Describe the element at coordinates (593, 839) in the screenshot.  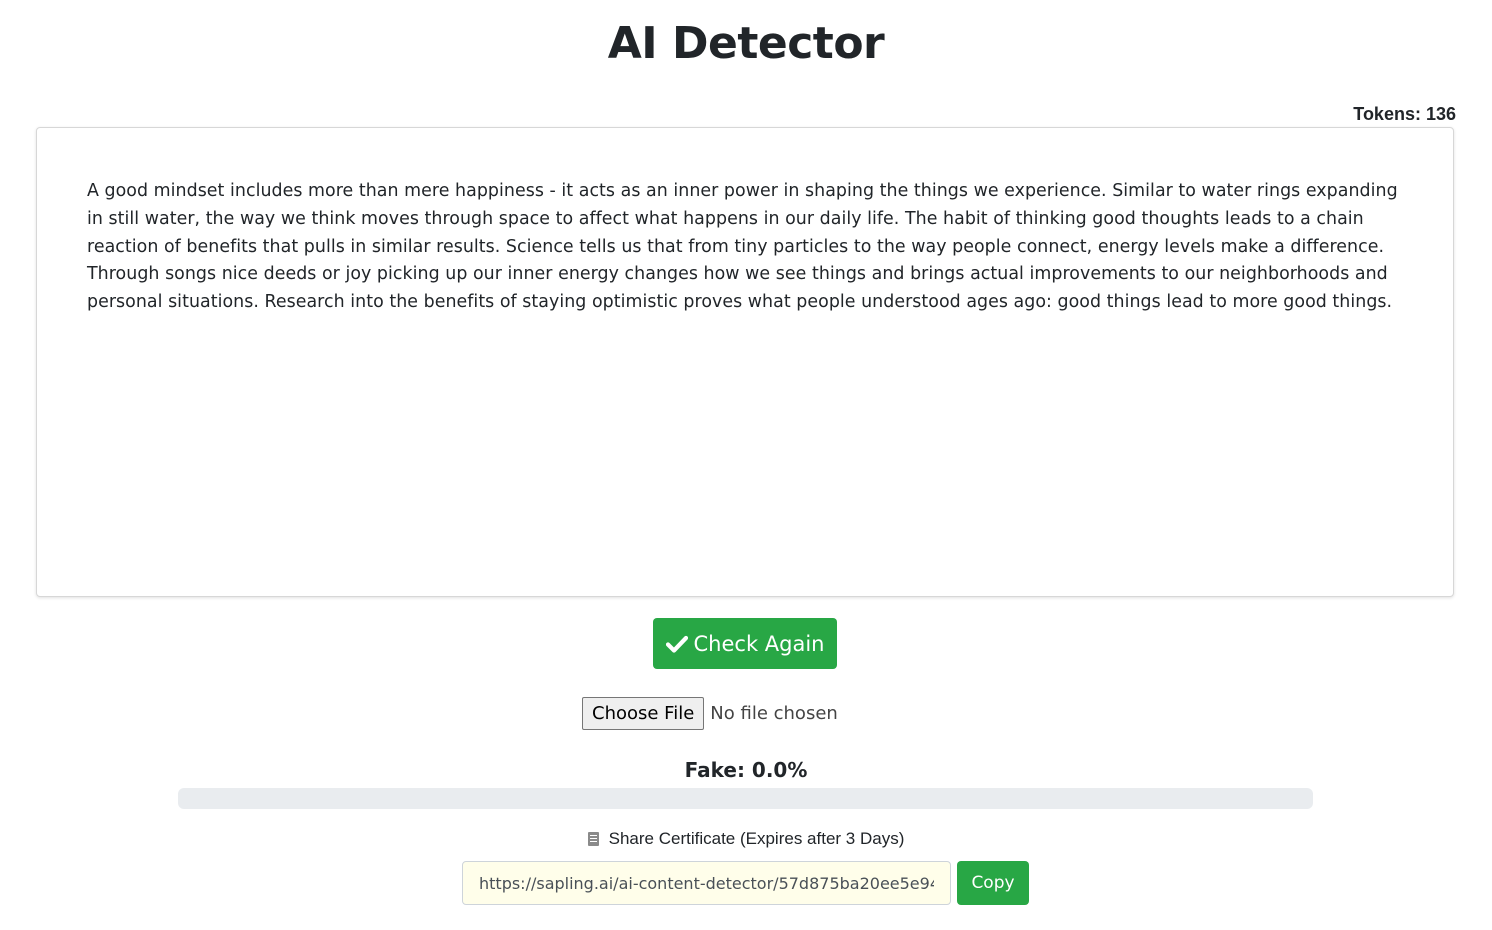
I see `certificate-icon` at that location.